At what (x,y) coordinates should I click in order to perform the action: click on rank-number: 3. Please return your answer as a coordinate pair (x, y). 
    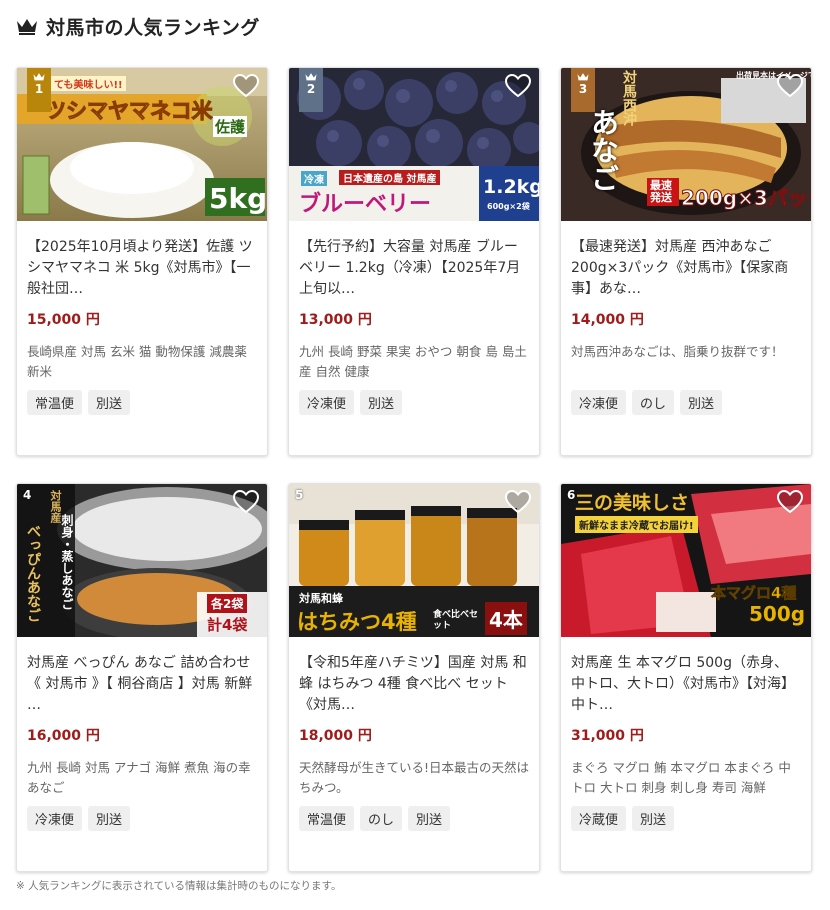
    Looking at the image, I should click on (583, 89).